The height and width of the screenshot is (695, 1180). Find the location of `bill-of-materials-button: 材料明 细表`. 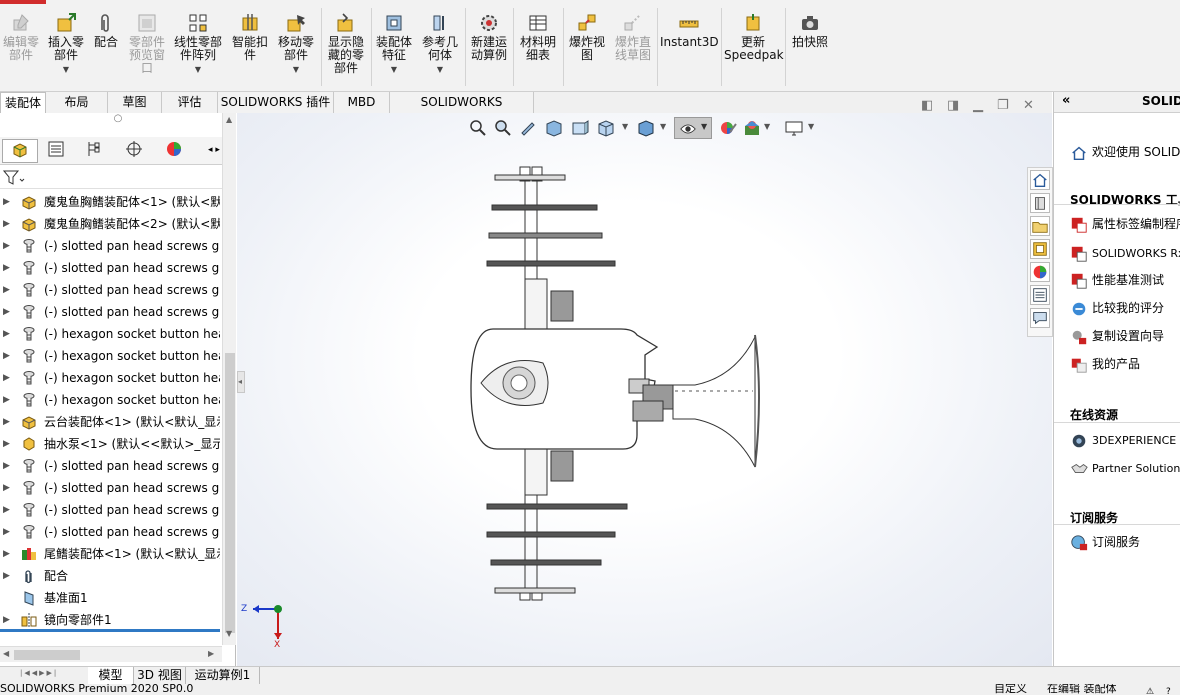

bill-of-materials-button: 材料明 细表 is located at coordinates (538, 37).